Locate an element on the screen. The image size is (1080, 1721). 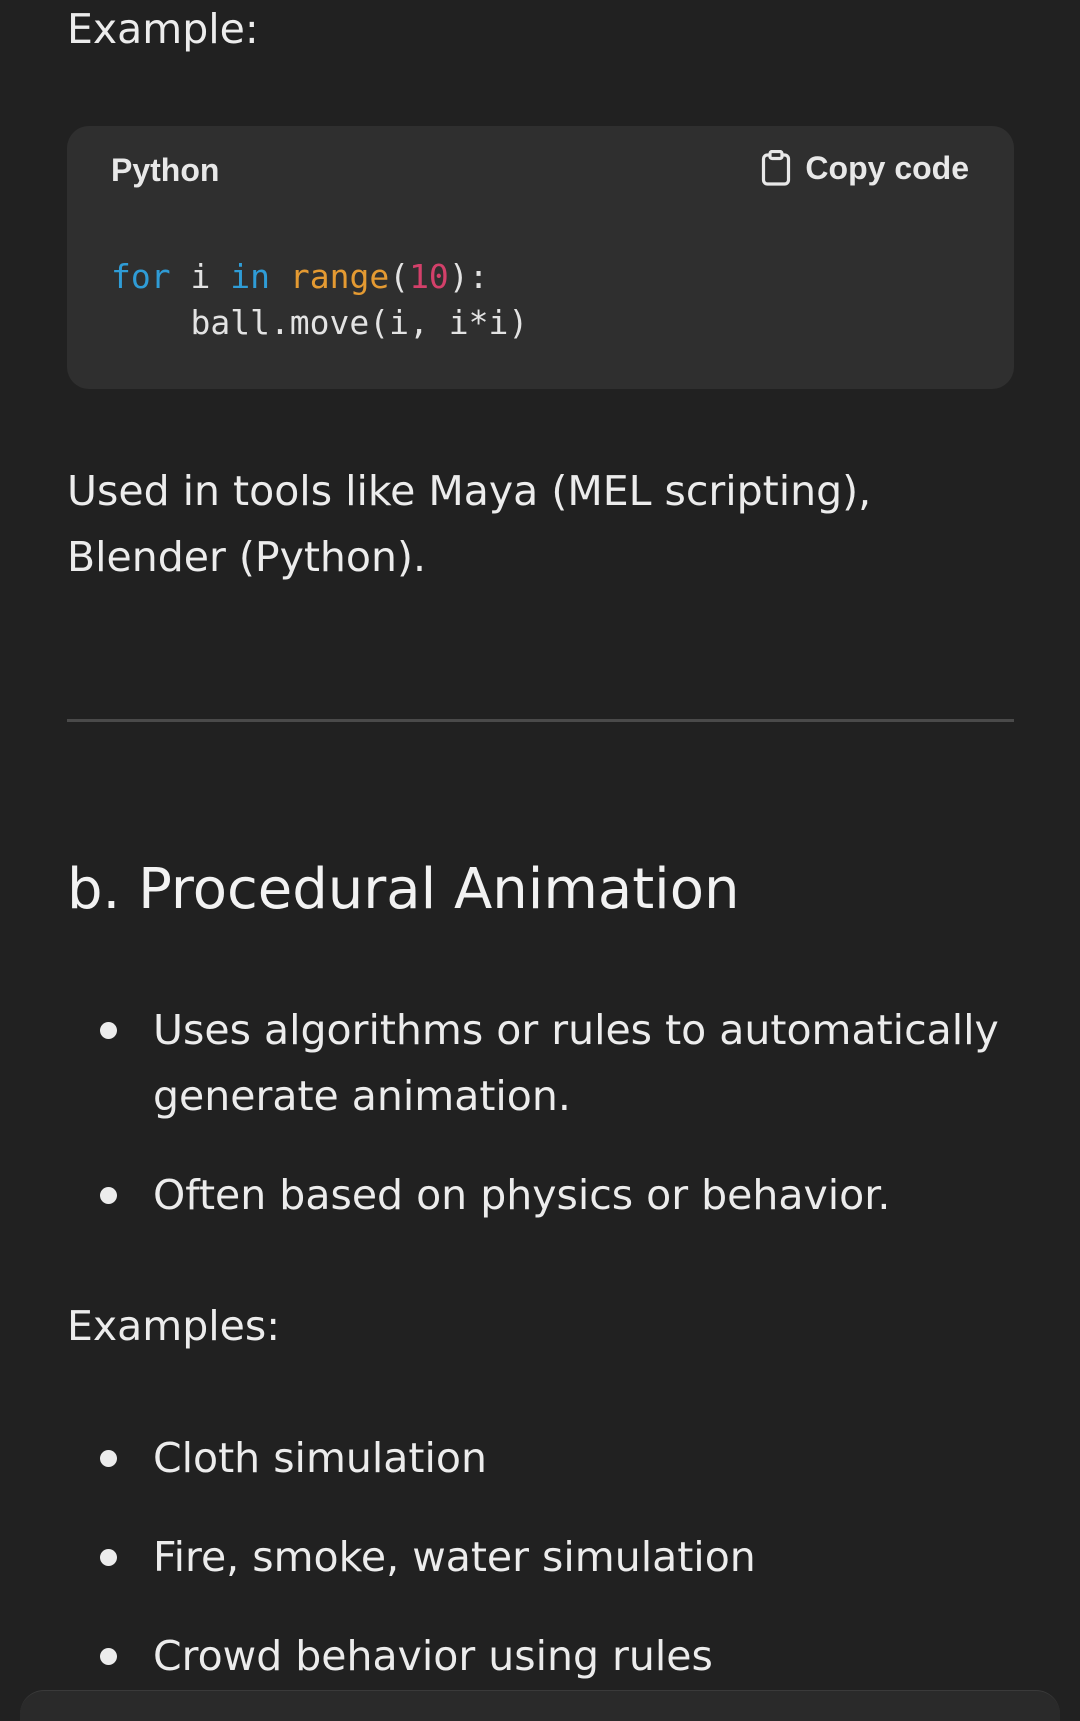
list-item: Often based on physics or behavior. is located at coordinates (540, 1195).